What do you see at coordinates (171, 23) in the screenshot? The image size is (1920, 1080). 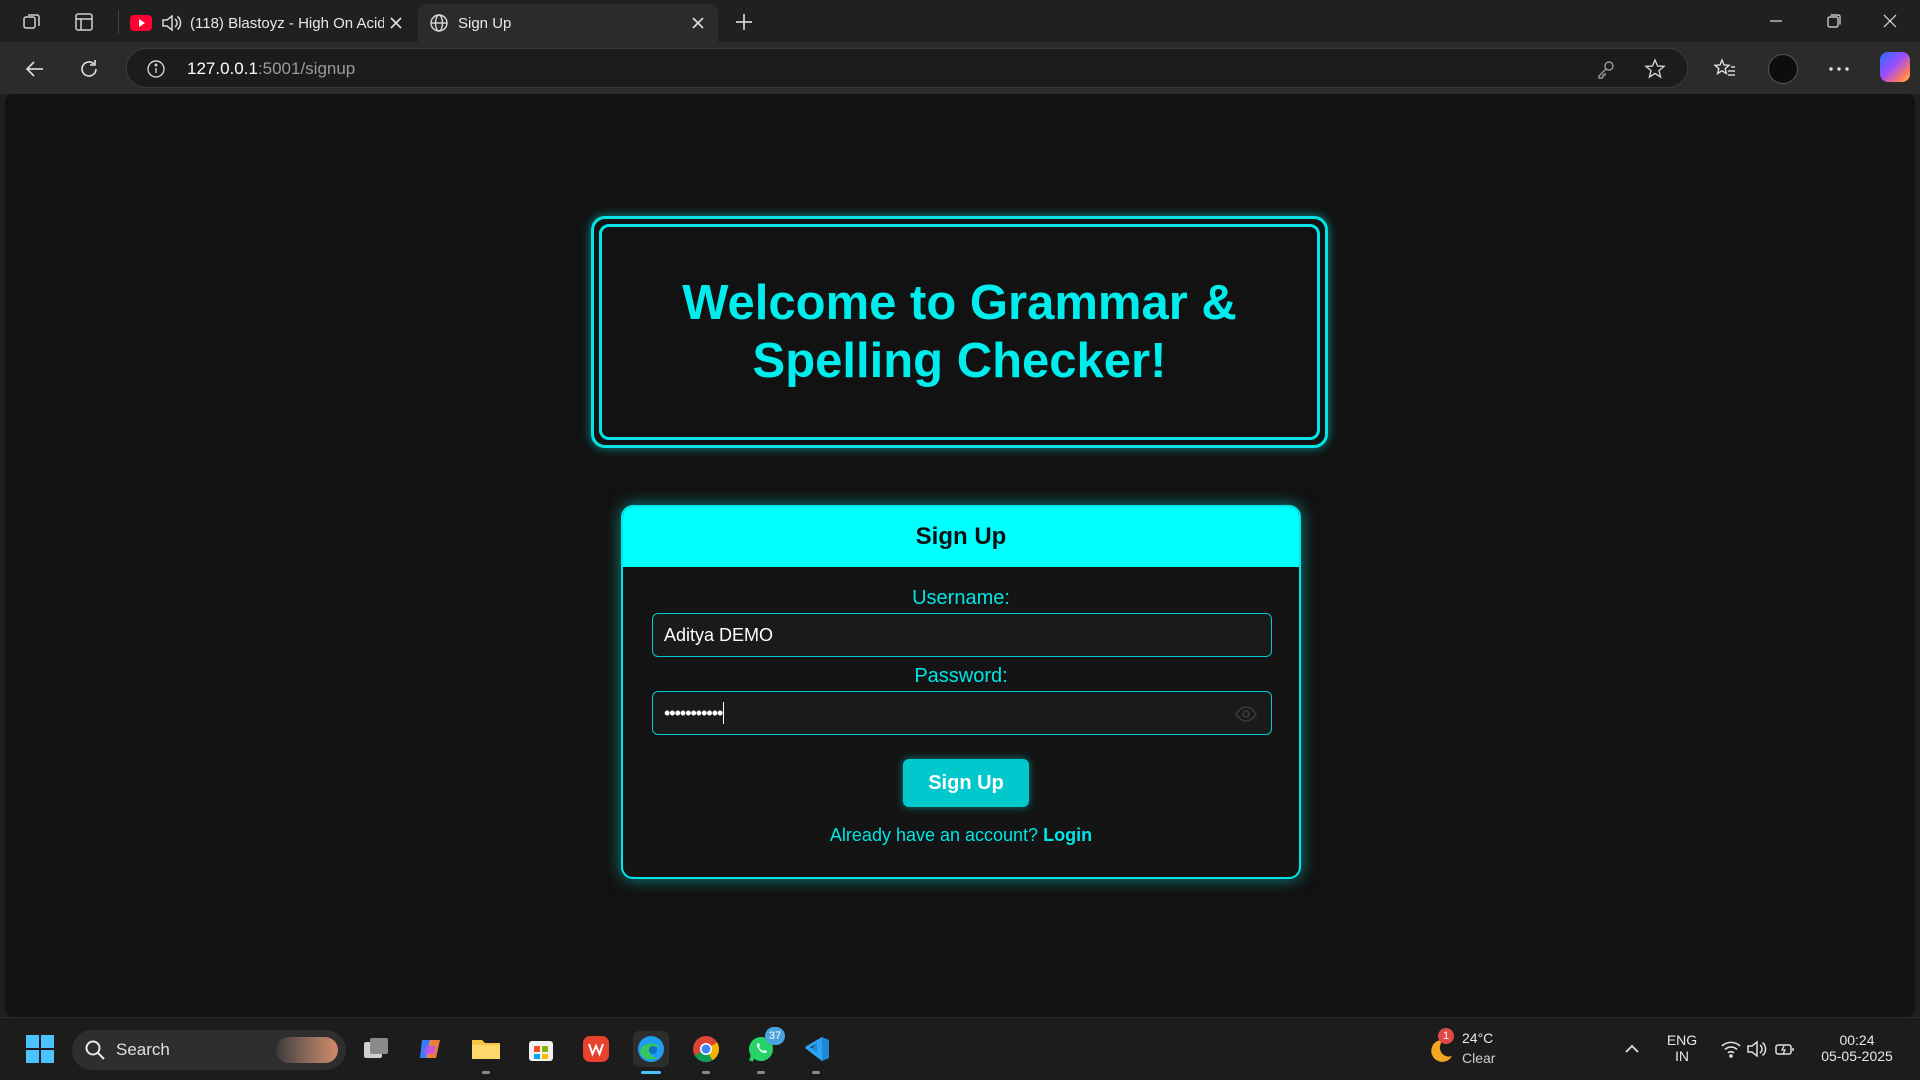 I see `speaker-icon` at bounding box center [171, 23].